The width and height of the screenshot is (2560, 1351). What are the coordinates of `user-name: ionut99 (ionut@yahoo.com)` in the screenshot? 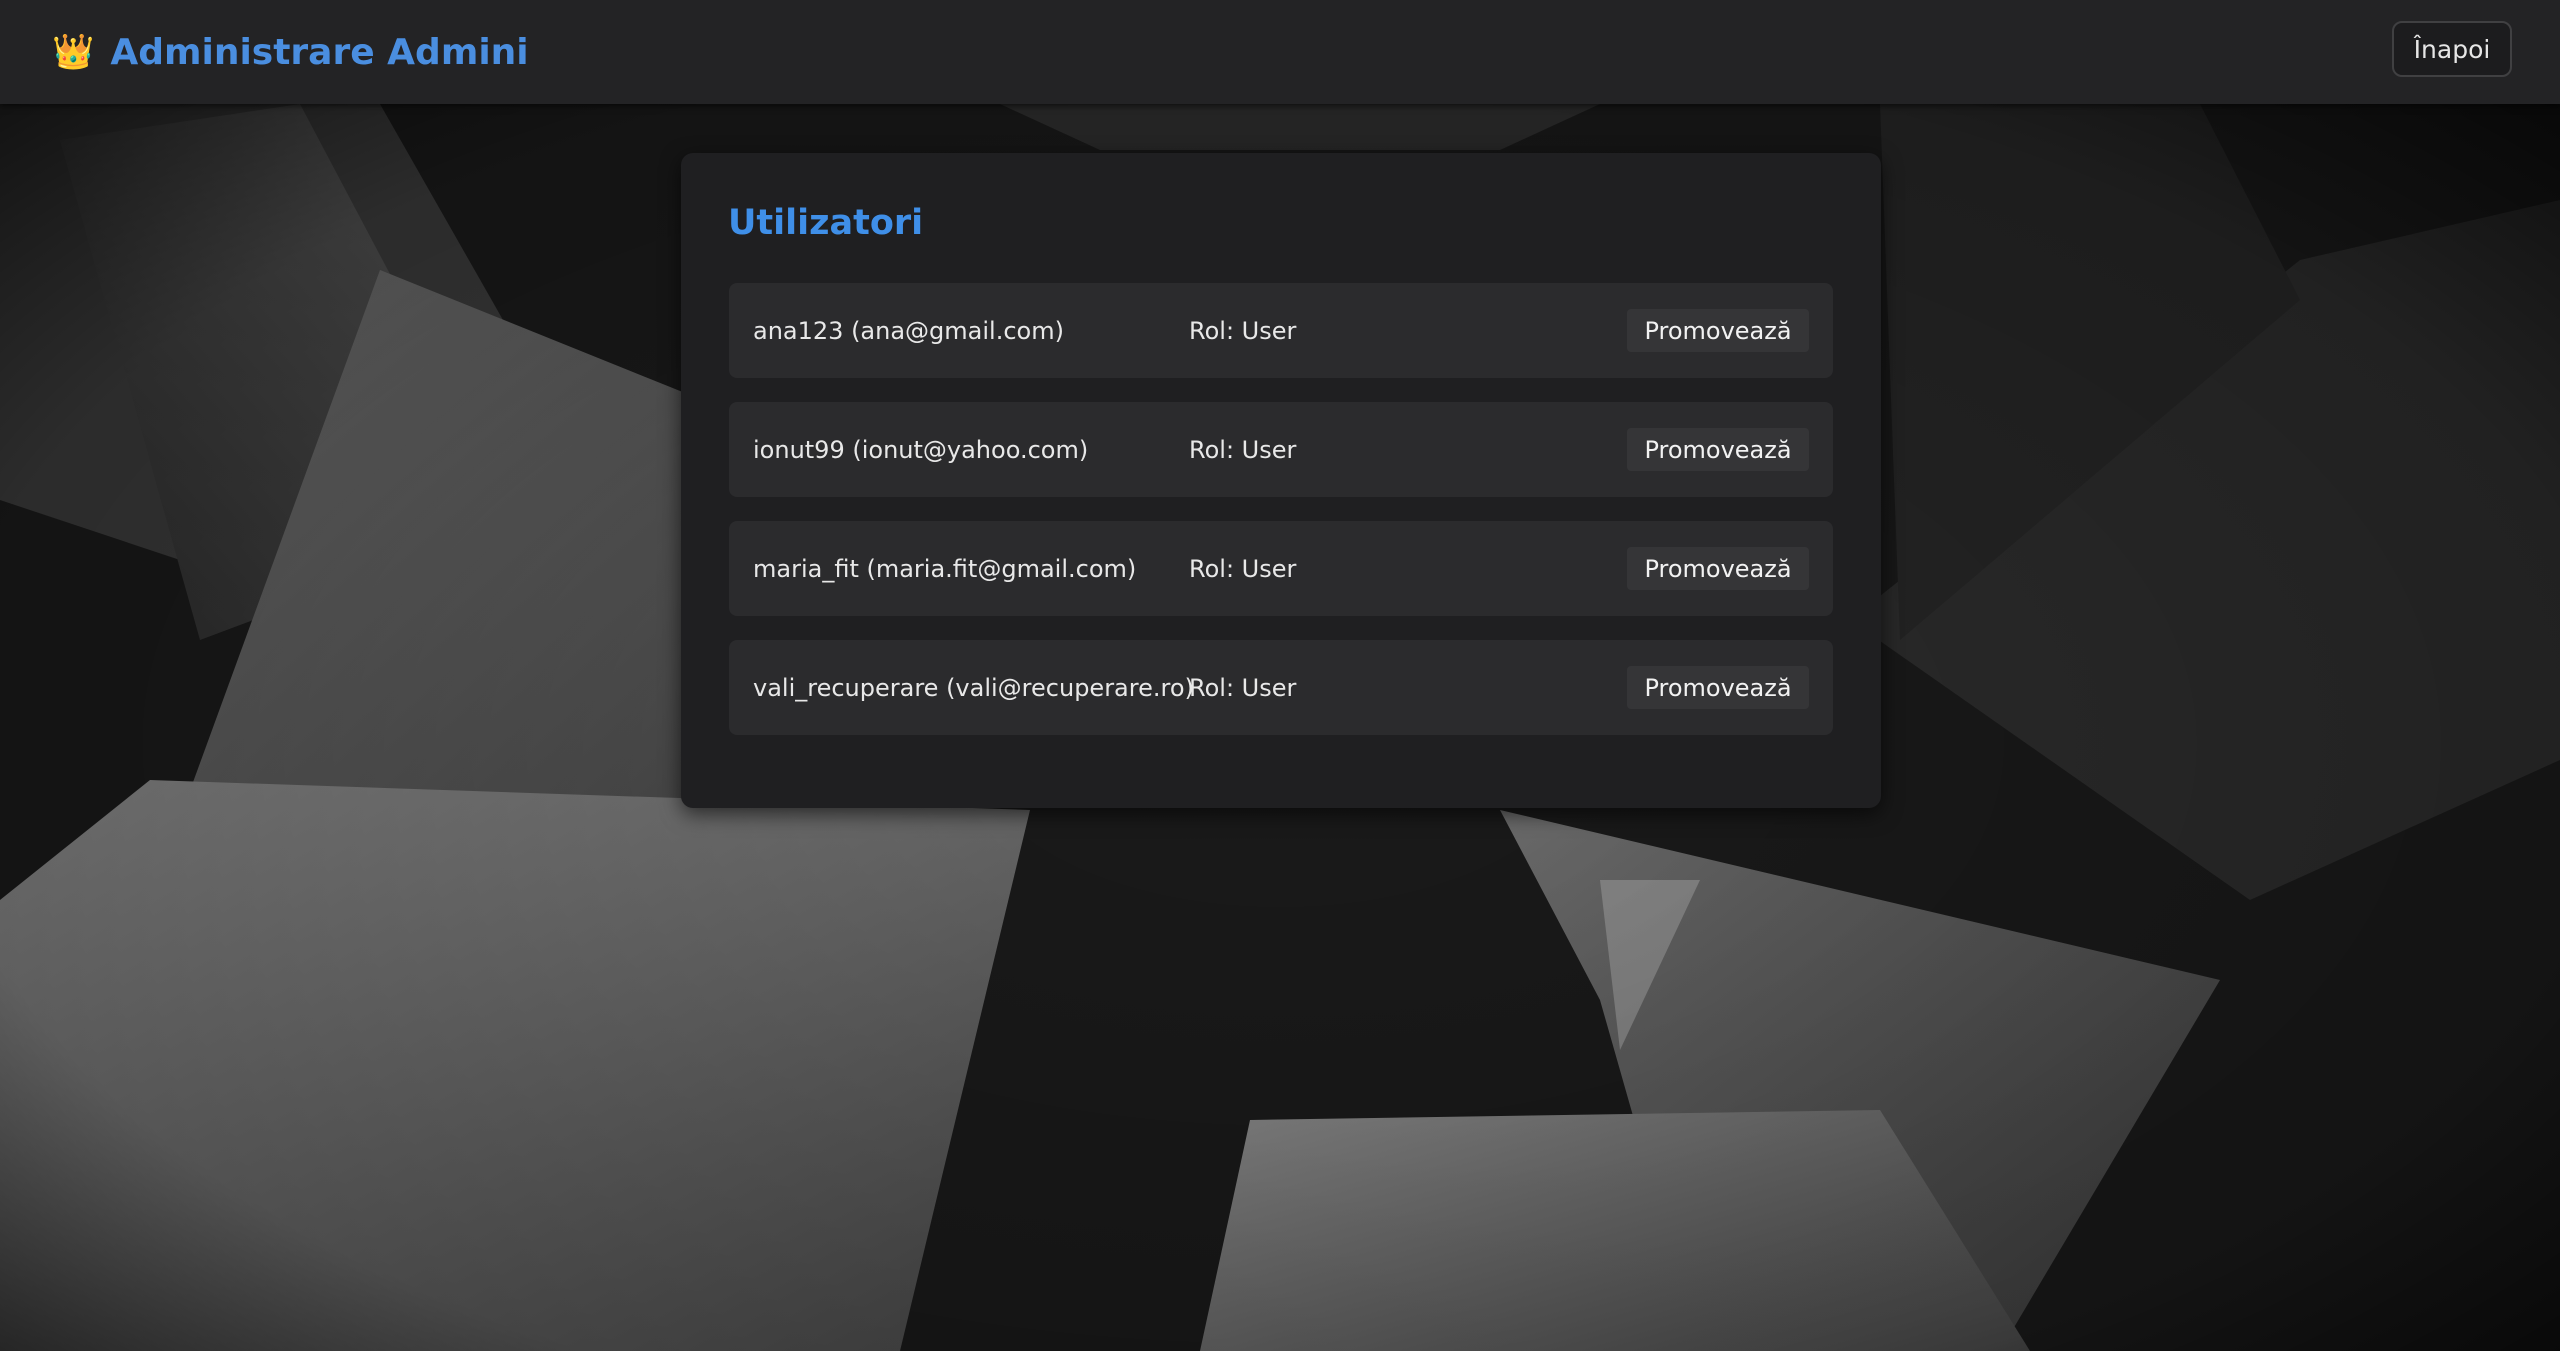 It's located at (921, 449).